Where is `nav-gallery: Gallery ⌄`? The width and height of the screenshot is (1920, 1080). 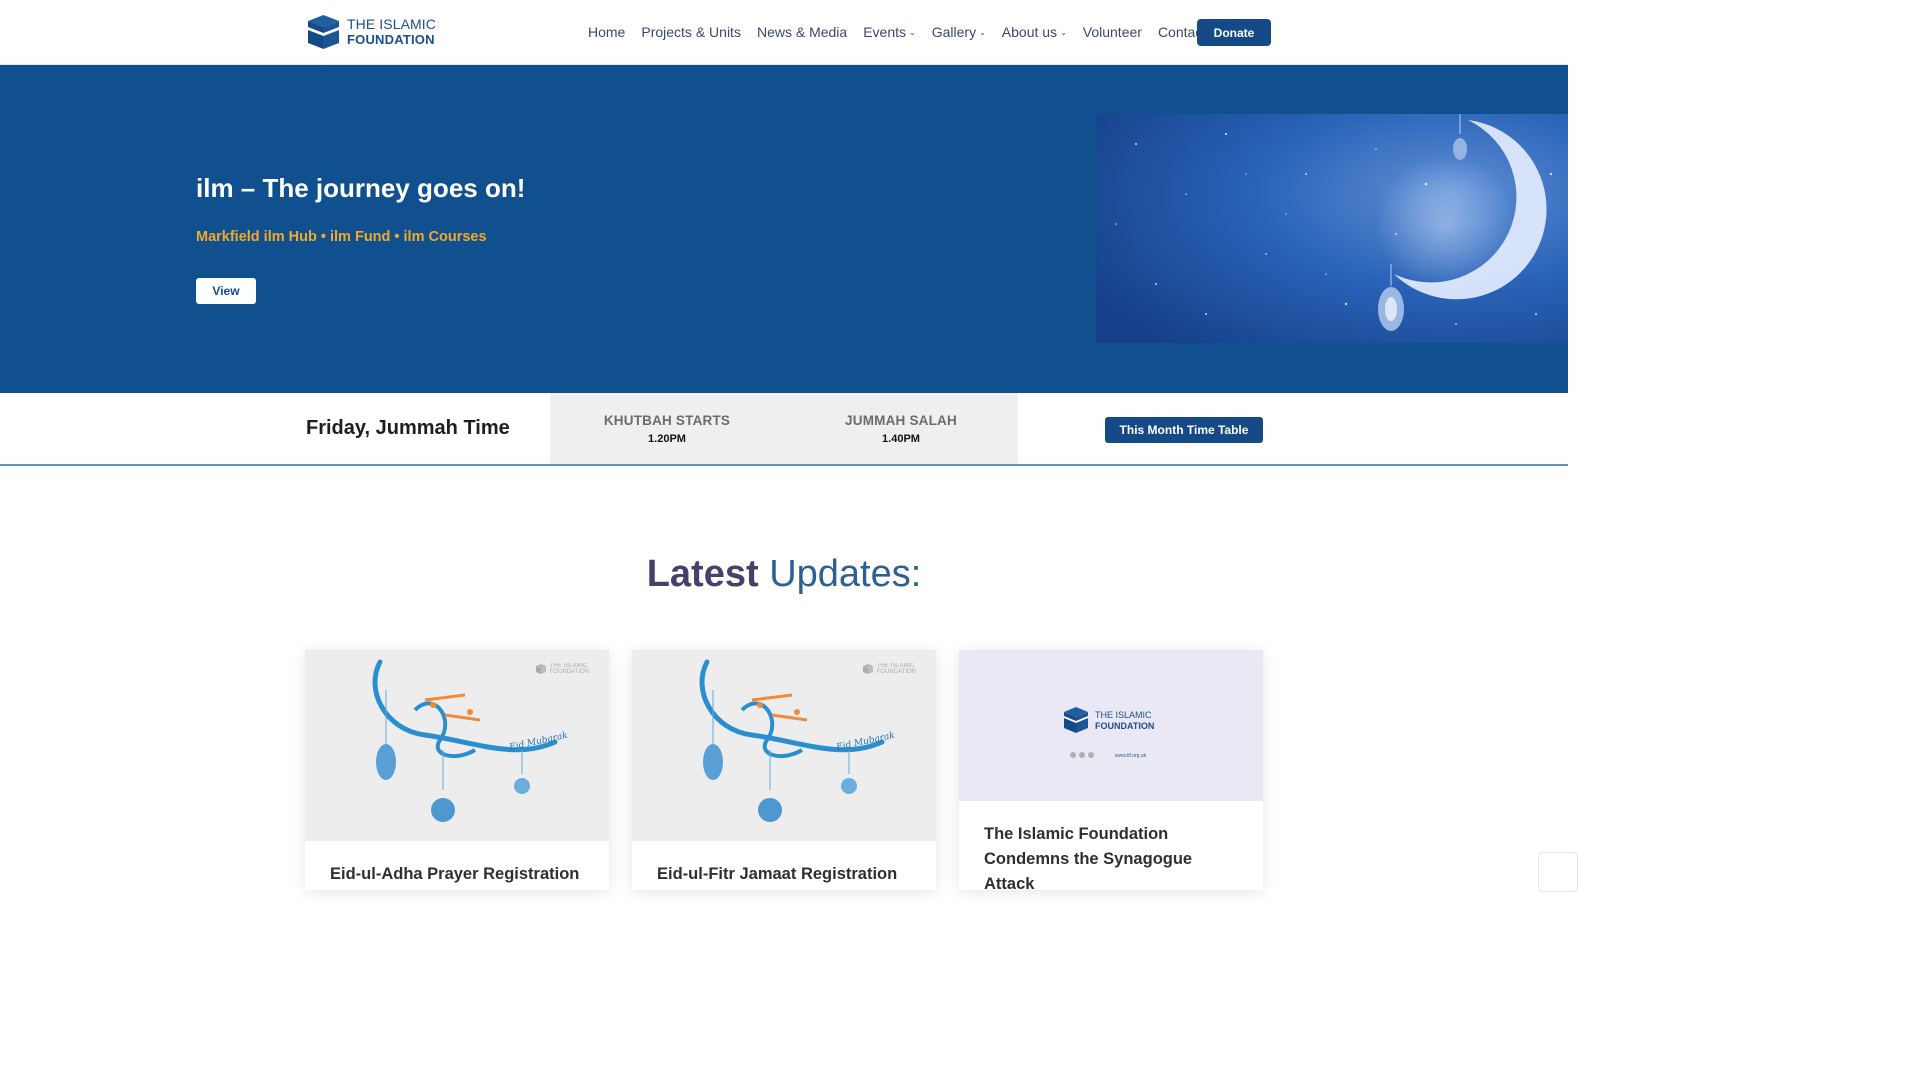 nav-gallery: Gallery ⌄ is located at coordinates (959, 32).